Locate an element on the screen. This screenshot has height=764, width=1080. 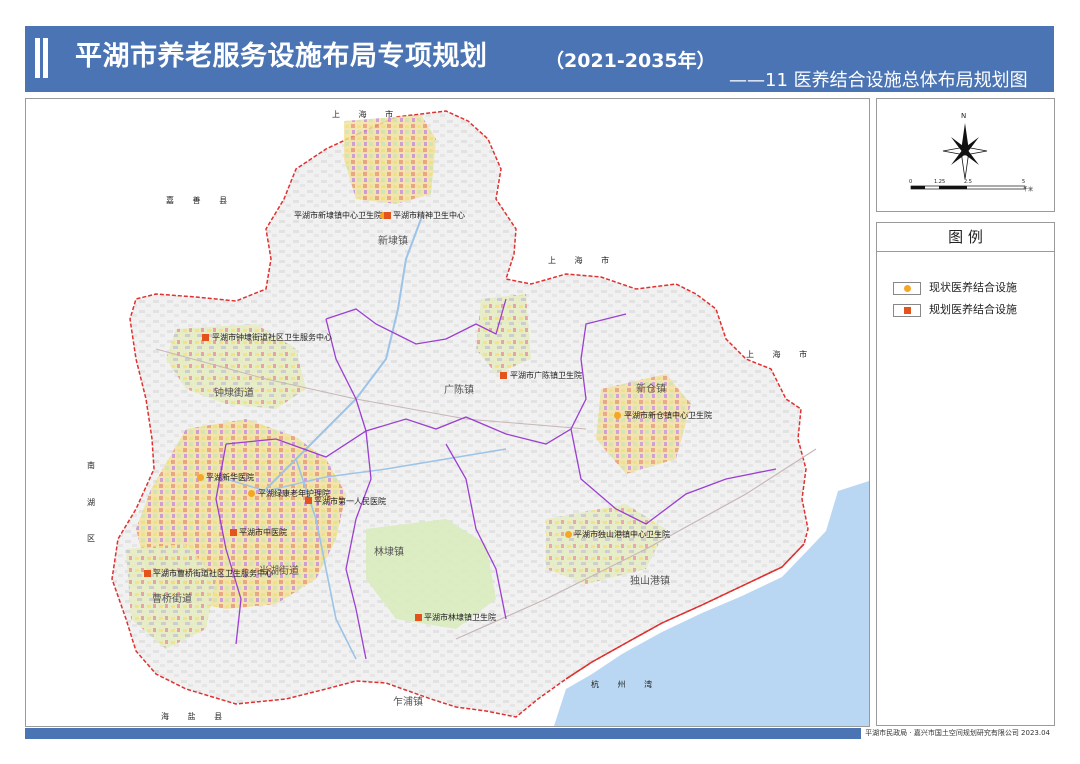
town-label-linda: 林埭镇 is located at coordinates (389, 552).